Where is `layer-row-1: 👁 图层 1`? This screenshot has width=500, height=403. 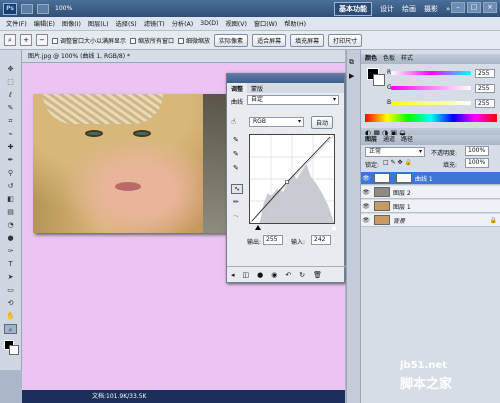
layer-row-1: 👁 图层 1 is located at coordinates (430, 206).